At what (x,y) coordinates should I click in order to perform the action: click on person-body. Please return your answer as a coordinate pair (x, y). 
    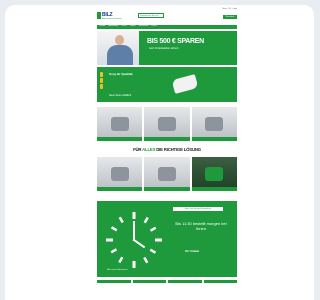
    Looking at the image, I should click on (120, 55).